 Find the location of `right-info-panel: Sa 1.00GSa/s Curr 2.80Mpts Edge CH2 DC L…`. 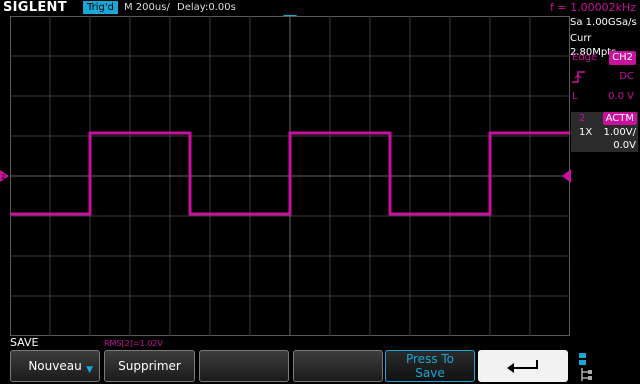

right-info-panel: Sa 1.00GSa/s Curr 2.80Mpts Edge CH2 DC L… is located at coordinates (605, 176).